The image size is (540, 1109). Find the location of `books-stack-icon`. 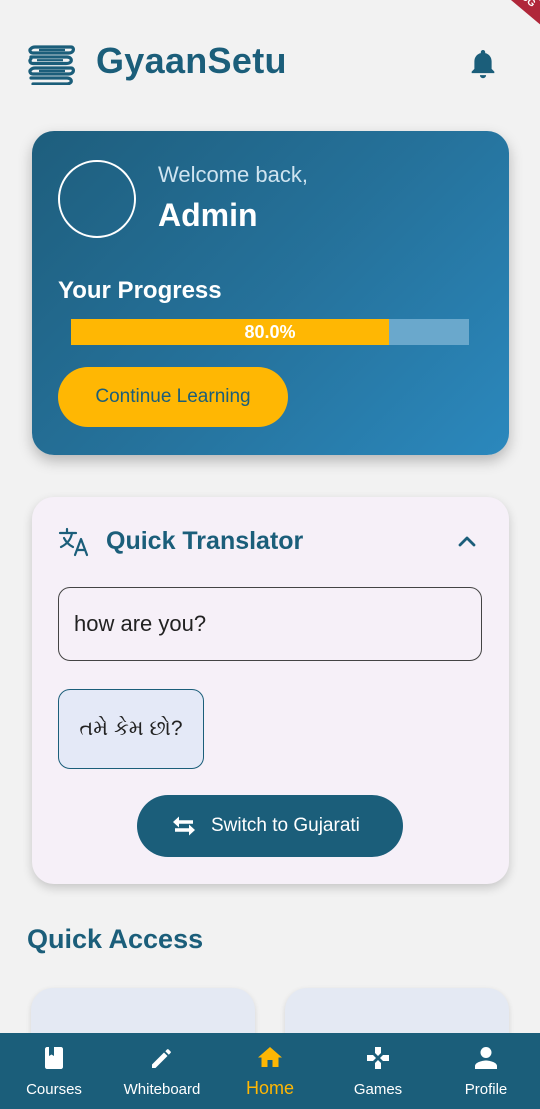

books-stack-icon is located at coordinates (51, 65).